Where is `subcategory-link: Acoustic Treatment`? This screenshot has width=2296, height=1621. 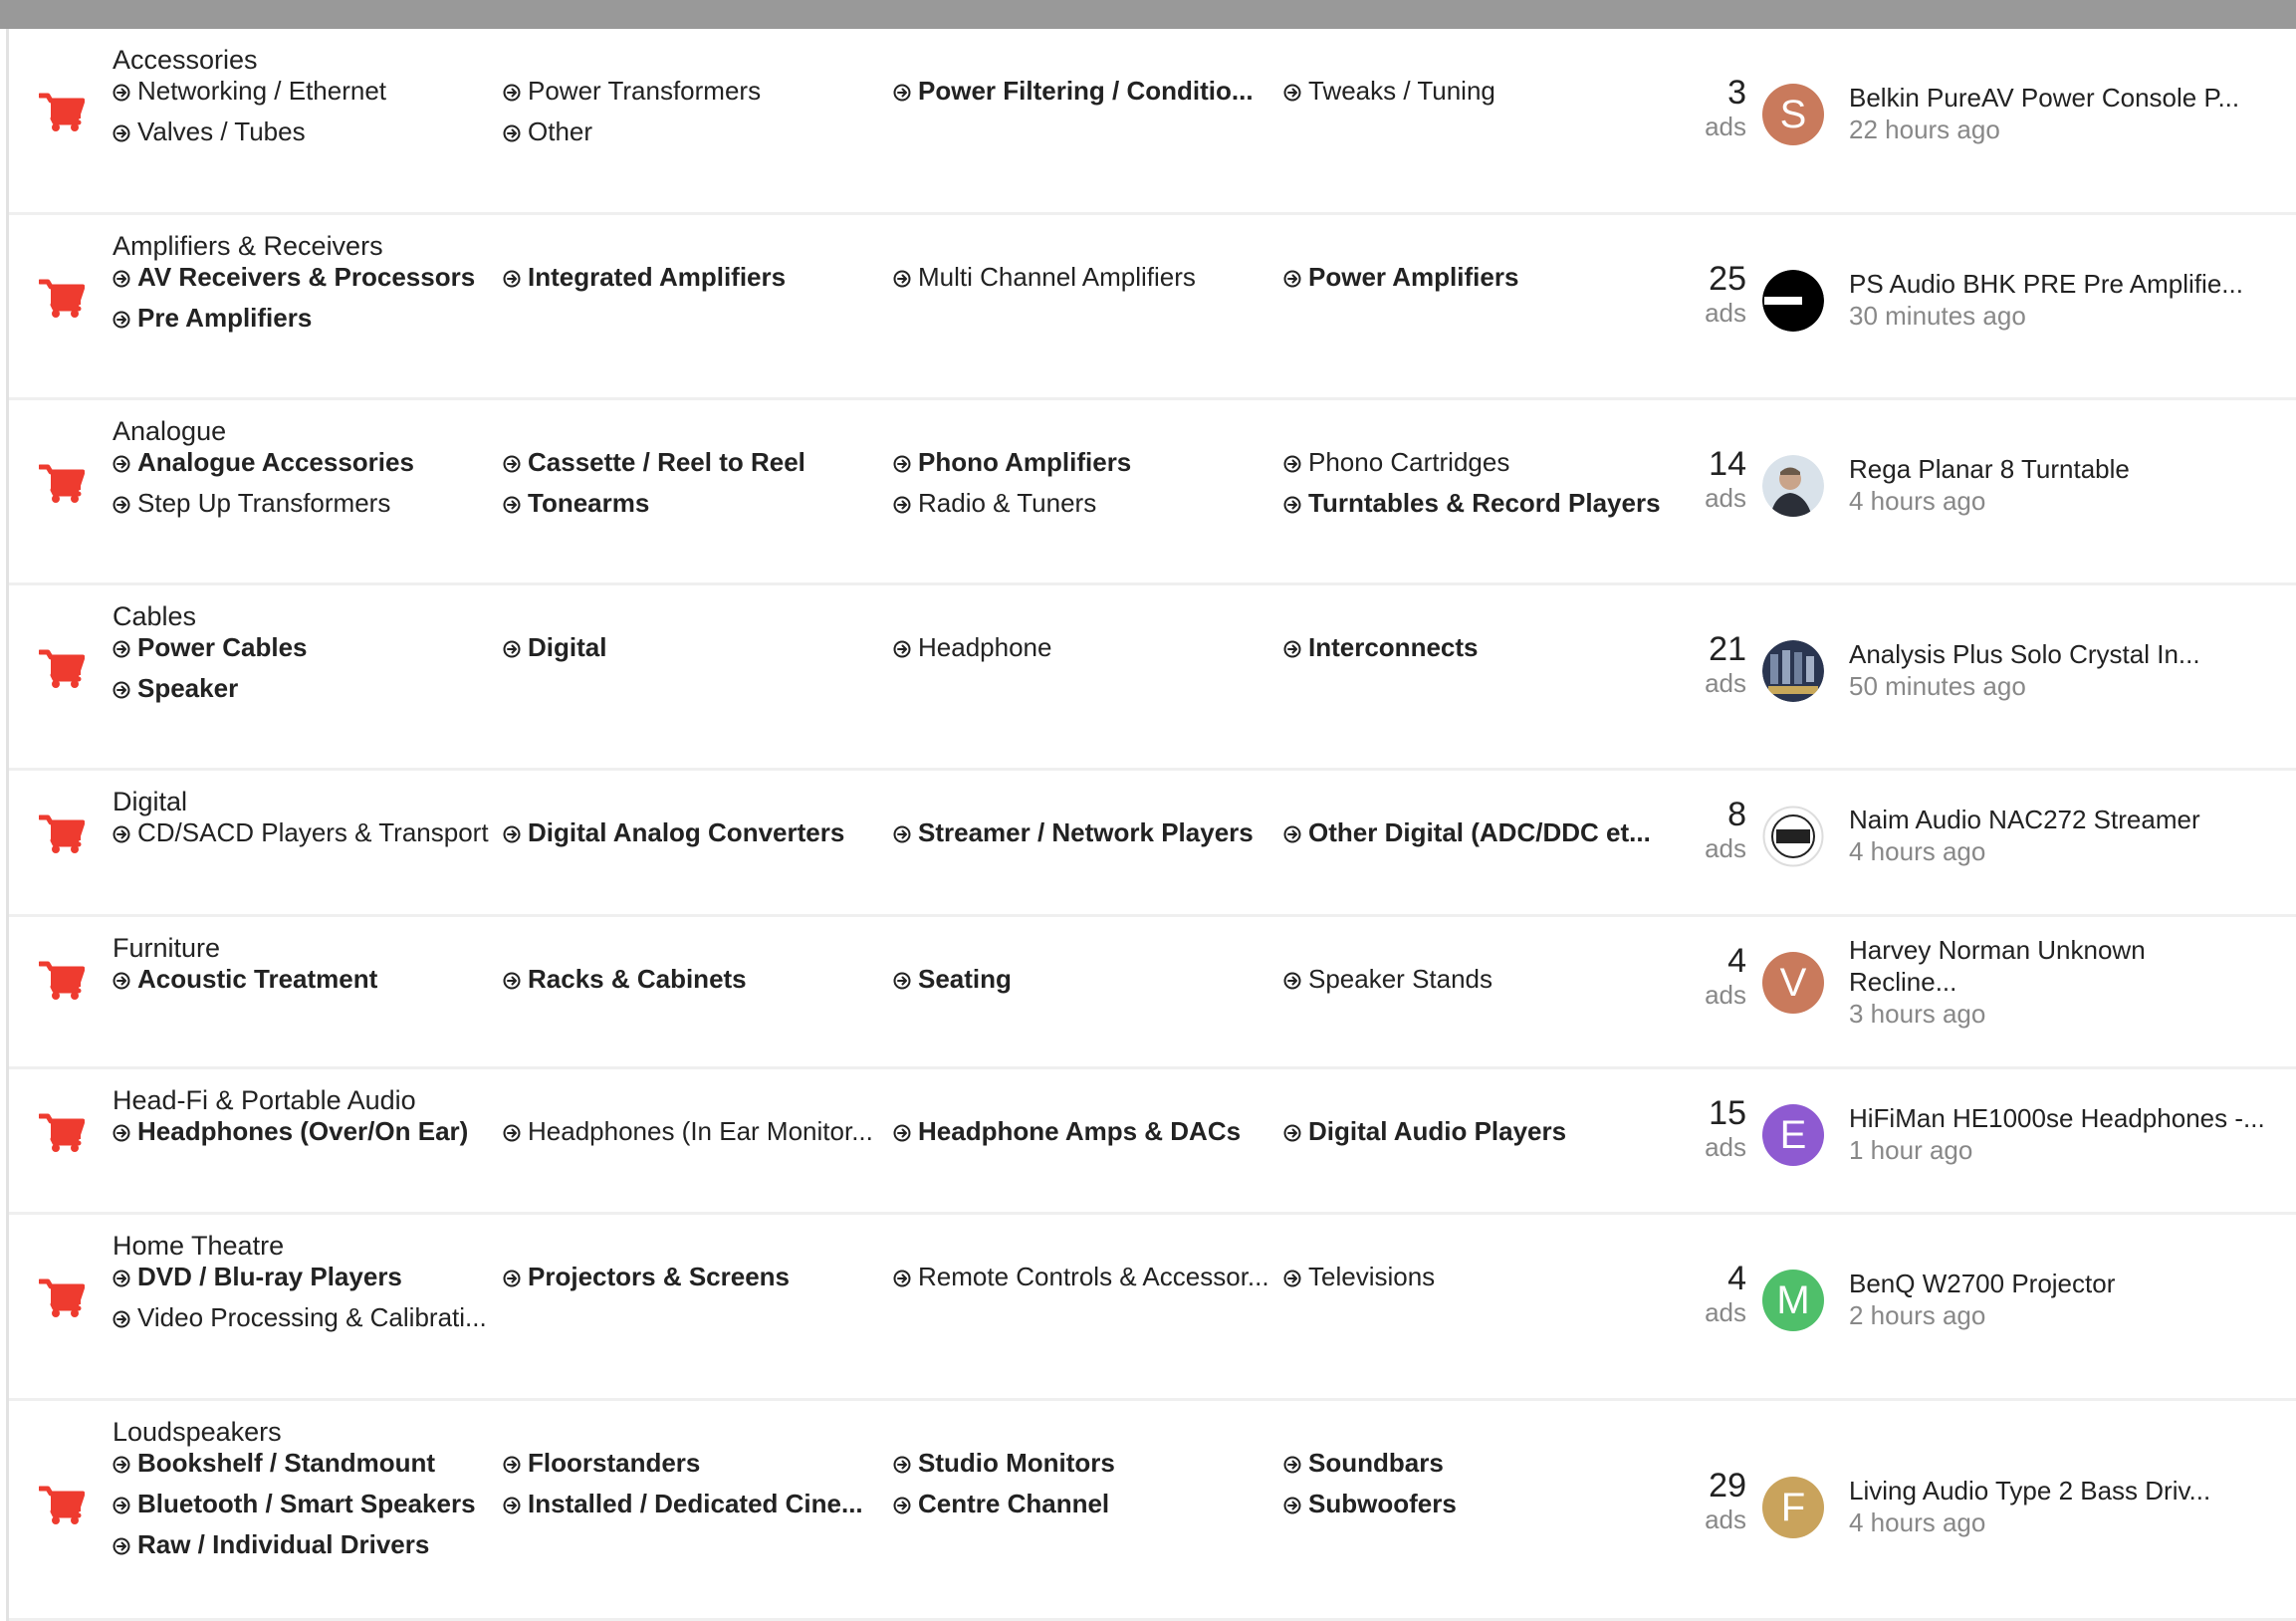 subcategory-link: Acoustic Treatment is located at coordinates (245, 979).